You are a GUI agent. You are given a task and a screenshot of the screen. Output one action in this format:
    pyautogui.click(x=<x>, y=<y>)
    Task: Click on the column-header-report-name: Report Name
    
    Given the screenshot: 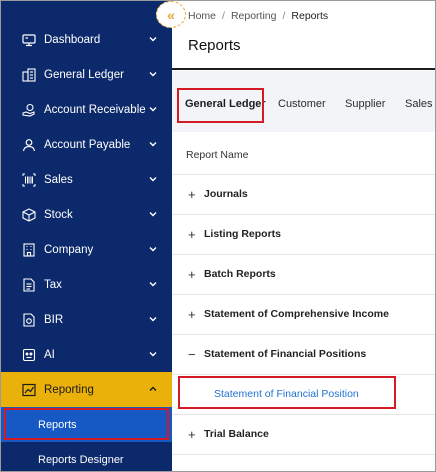 What is the action you would take?
    pyautogui.click(x=217, y=155)
    